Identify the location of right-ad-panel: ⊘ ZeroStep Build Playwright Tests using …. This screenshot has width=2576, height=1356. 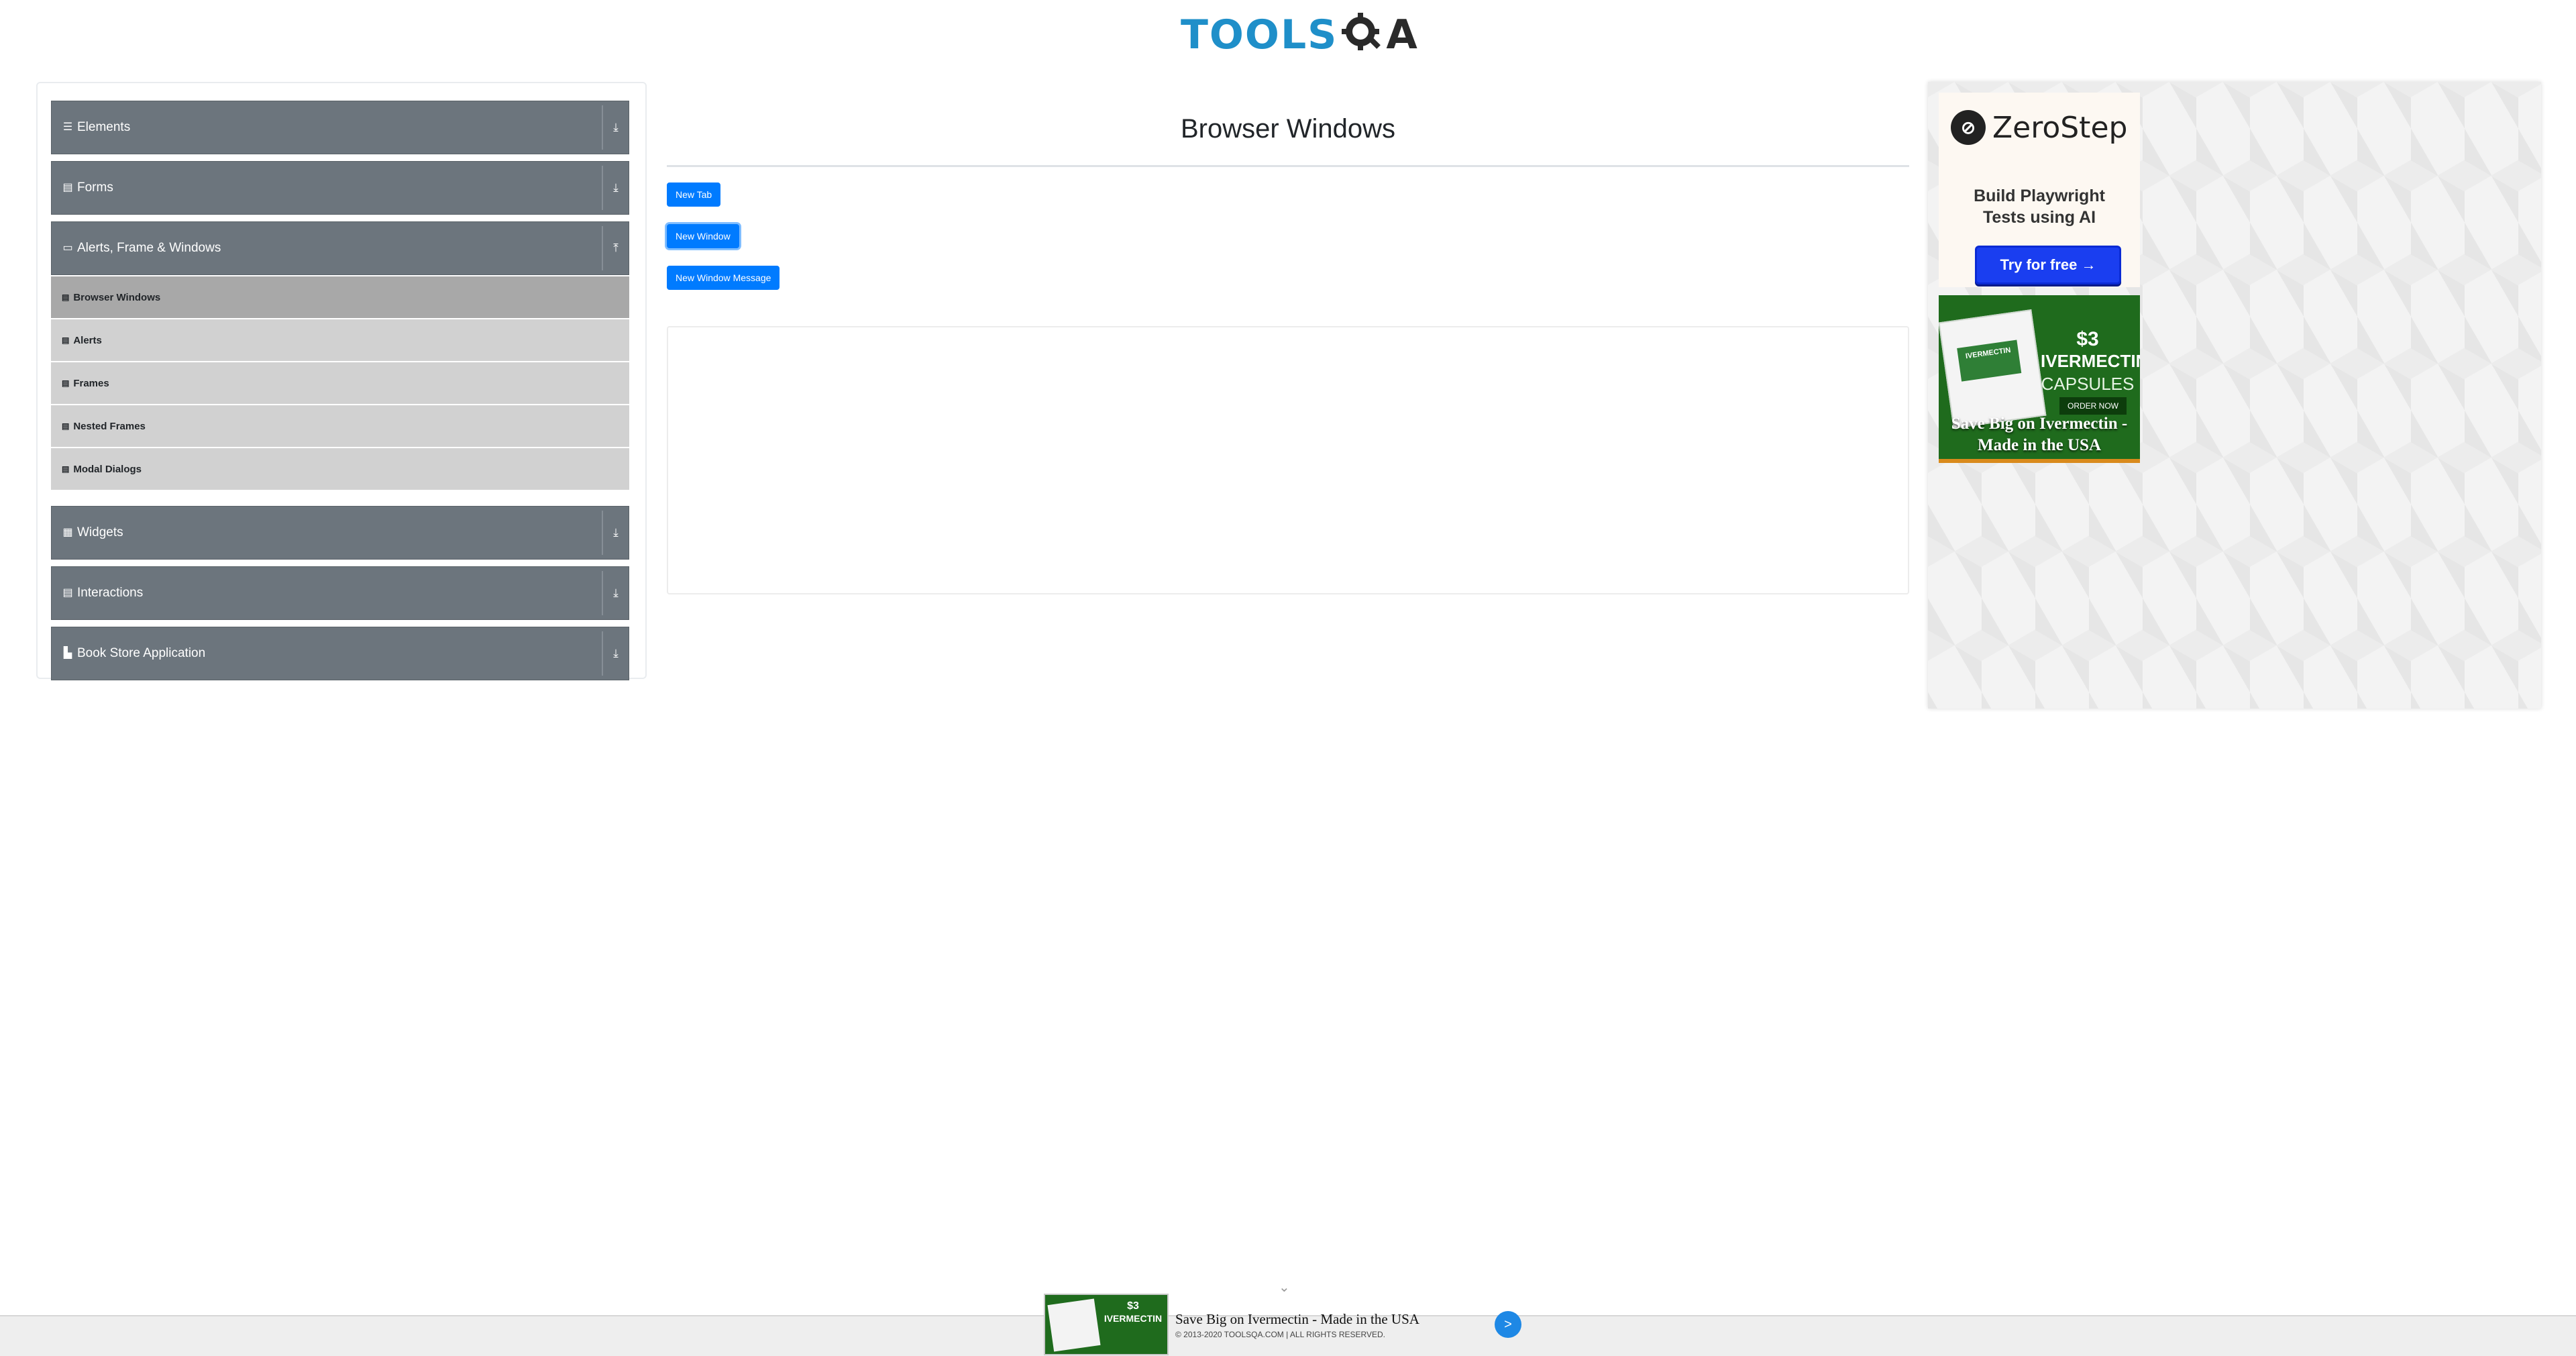
(2234, 395).